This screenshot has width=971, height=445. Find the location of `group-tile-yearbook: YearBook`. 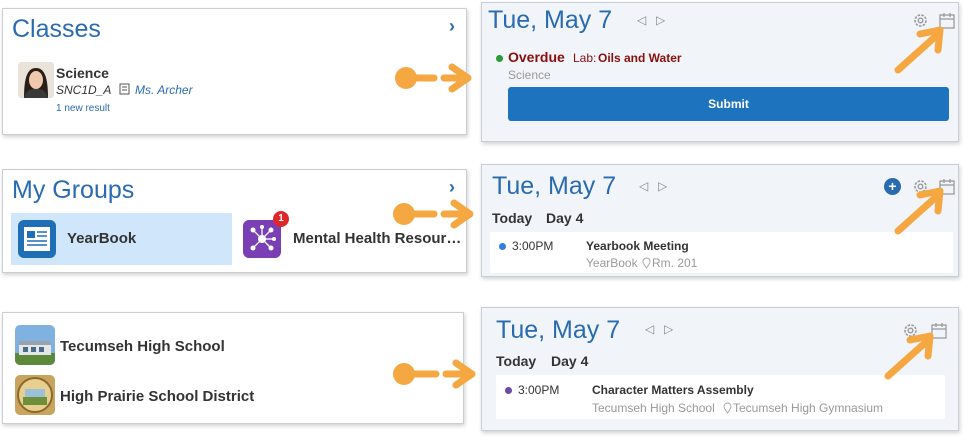

group-tile-yearbook: YearBook is located at coordinates (121, 239).